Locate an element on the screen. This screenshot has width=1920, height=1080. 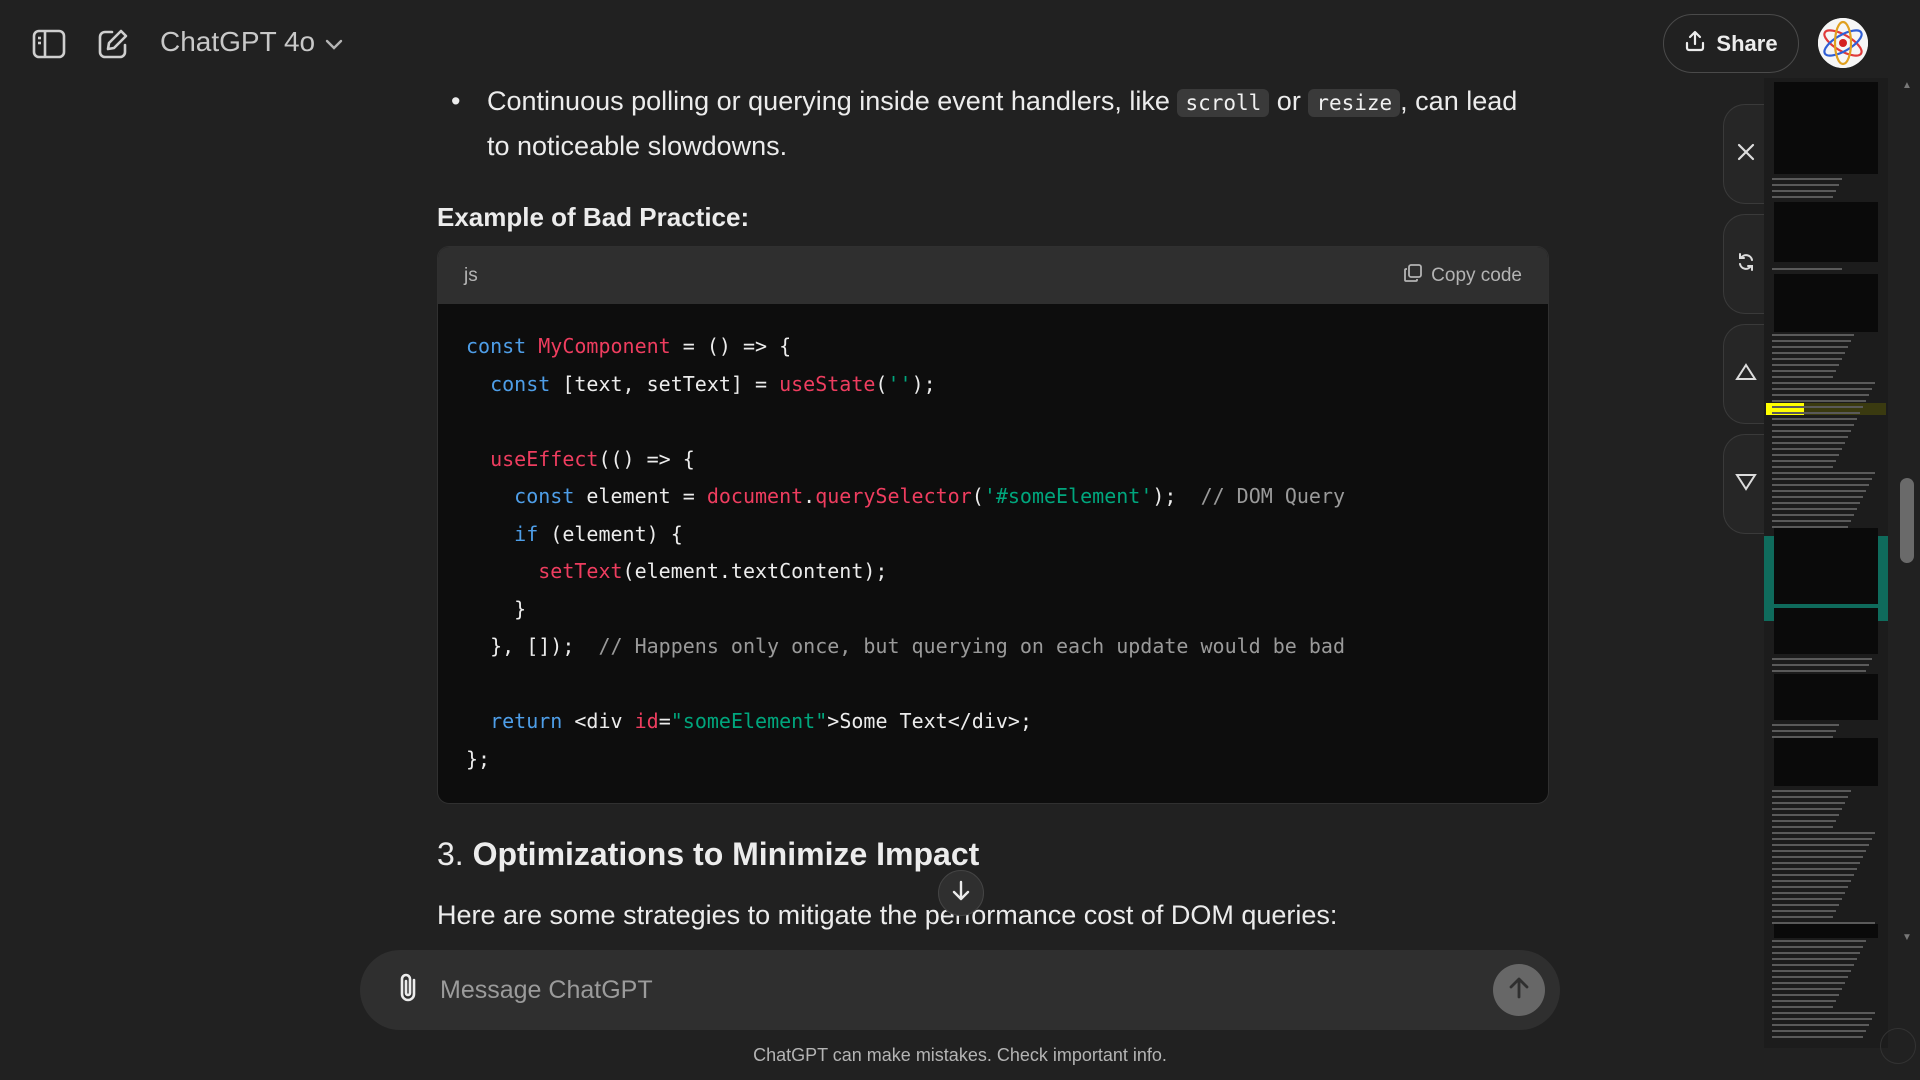
top-bar: ChatGPT 4o Share is located at coordinates (960, 44).